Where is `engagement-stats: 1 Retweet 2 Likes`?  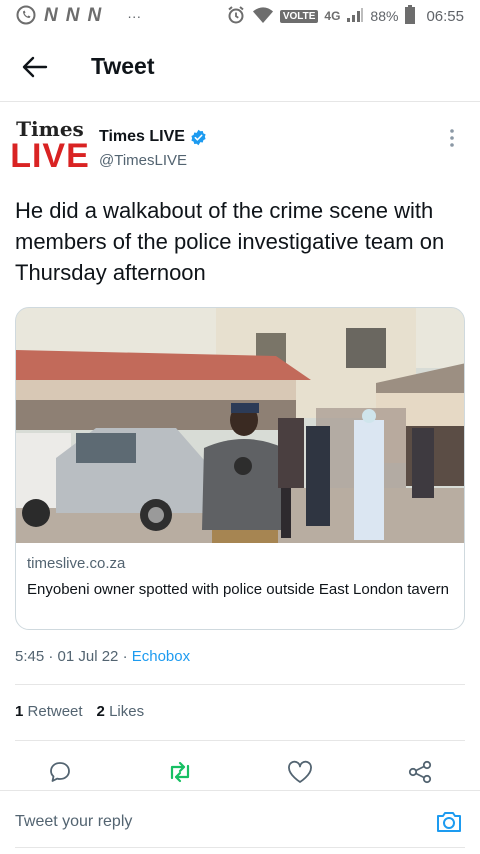
engagement-stats: 1 Retweet 2 Likes is located at coordinates (79, 711).